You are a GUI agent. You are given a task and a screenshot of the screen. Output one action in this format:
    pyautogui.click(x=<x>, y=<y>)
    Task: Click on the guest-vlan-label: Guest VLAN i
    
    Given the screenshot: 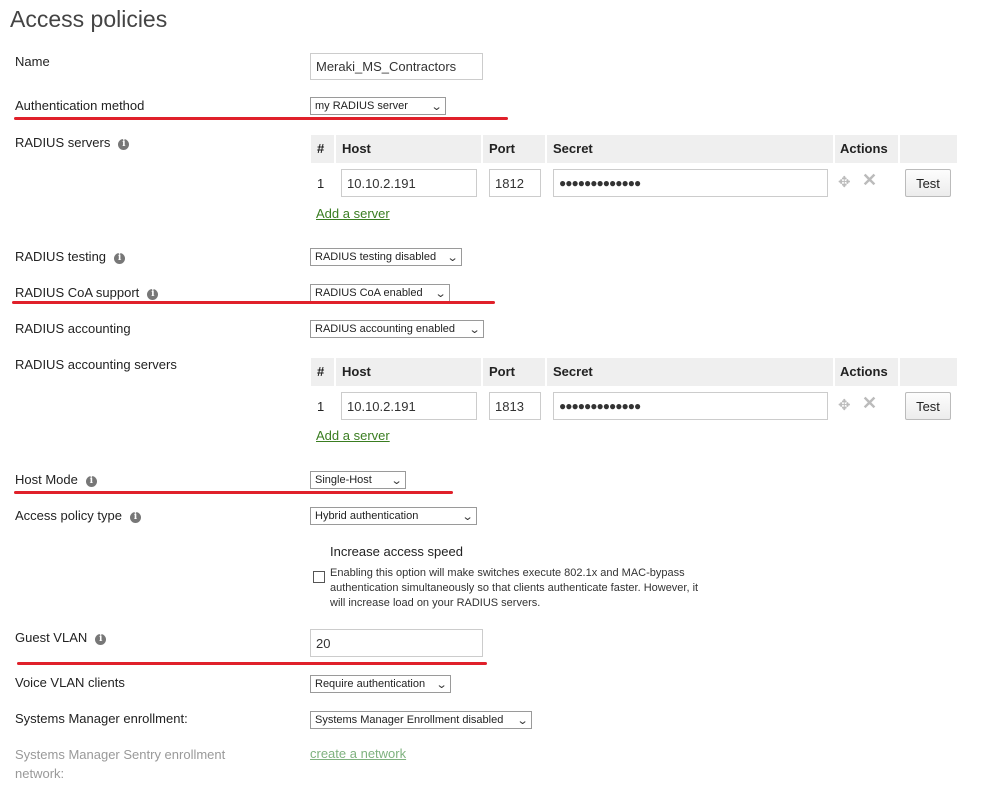 What is the action you would take?
    pyautogui.click(x=61, y=637)
    